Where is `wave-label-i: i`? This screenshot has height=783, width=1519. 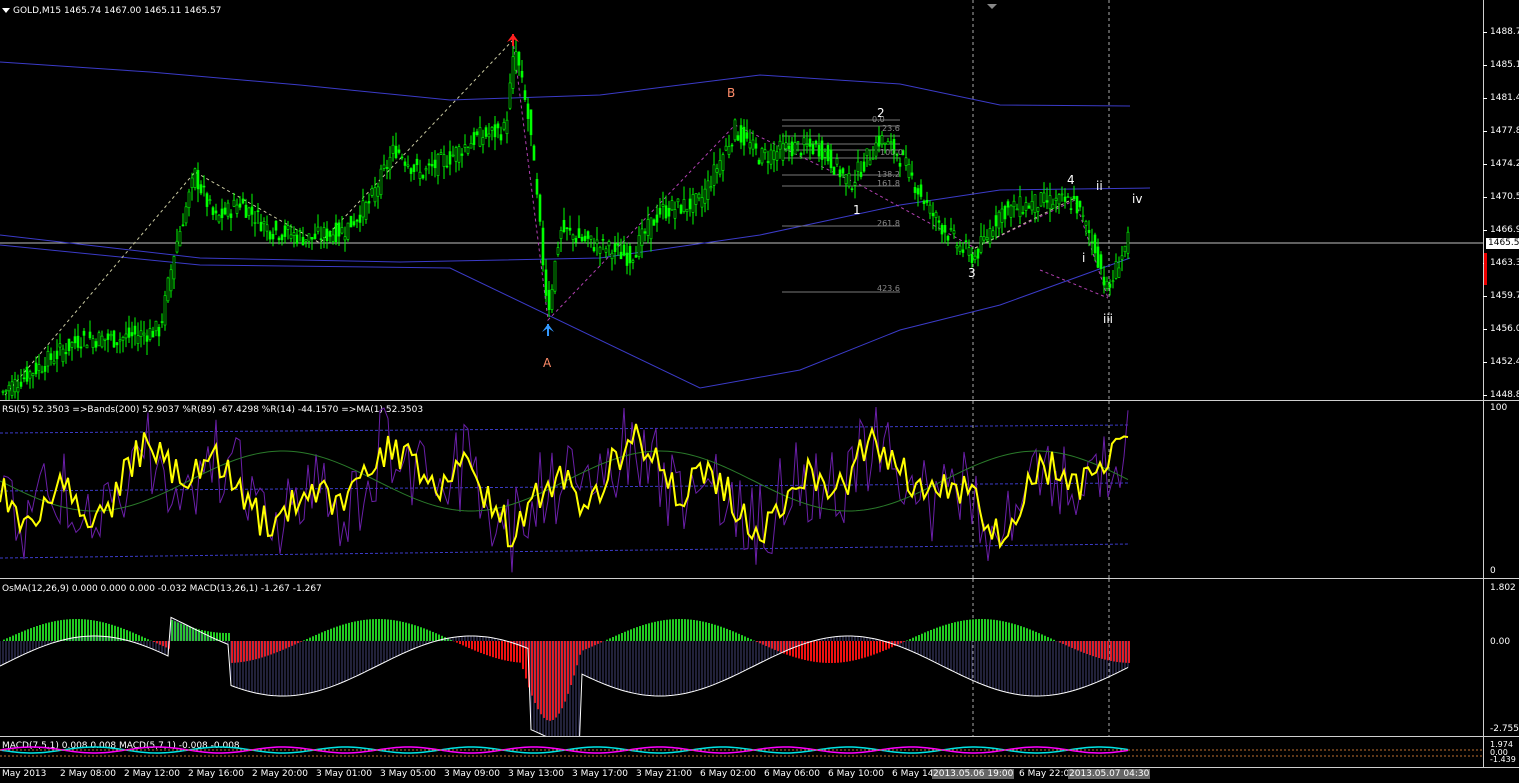
wave-label-i: i is located at coordinates (1084, 258).